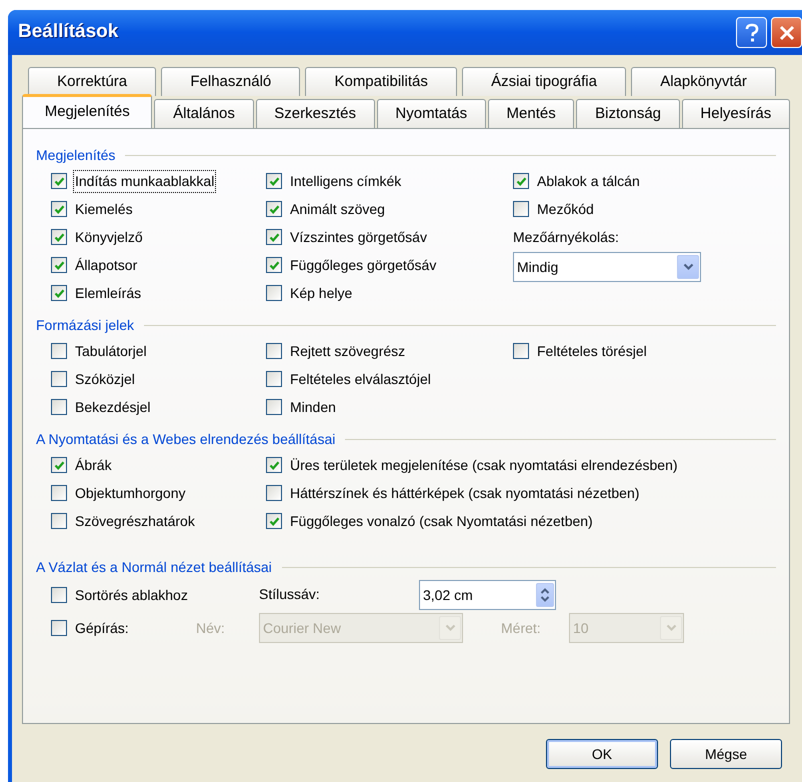 Image resolution: width=802 pixels, height=782 pixels. What do you see at coordinates (751, 32) in the screenshot?
I see `help-button` at bounding box center [751, 32].